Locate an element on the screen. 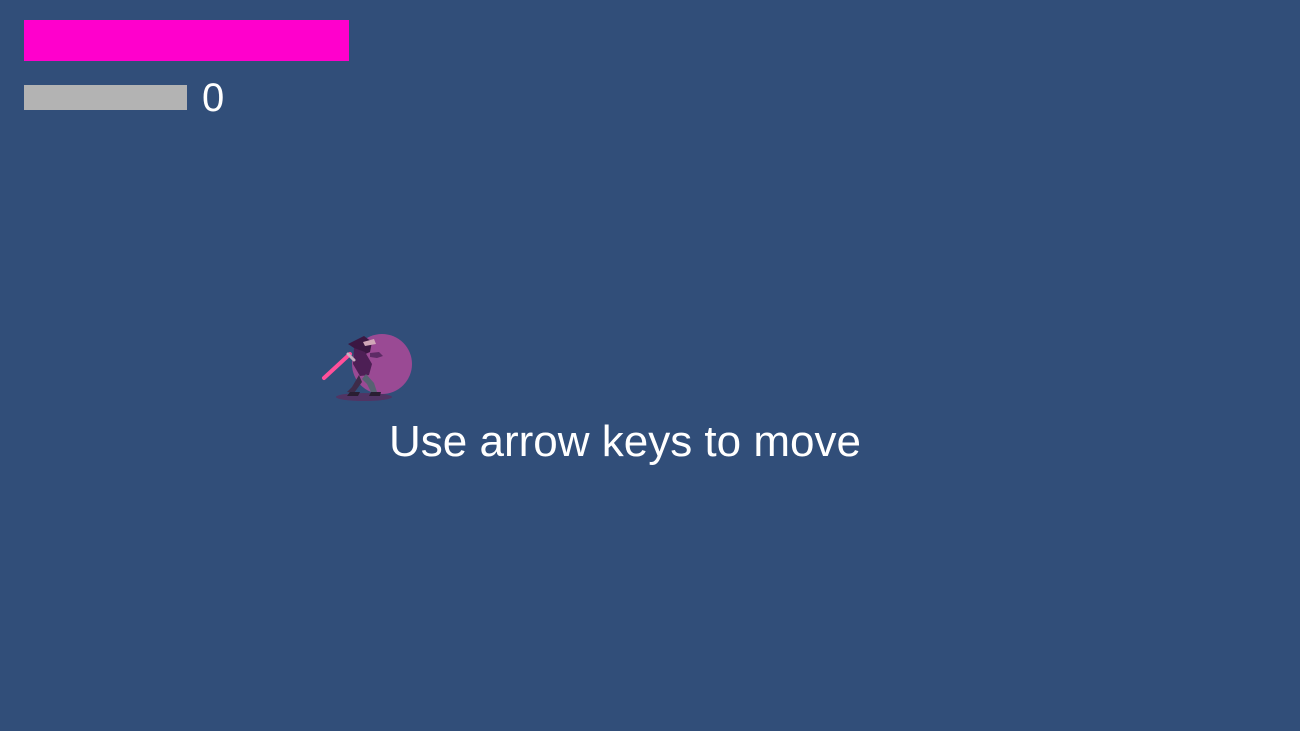 The image size is (1300, 731). player-shadow is located at coordinates (364, 397).